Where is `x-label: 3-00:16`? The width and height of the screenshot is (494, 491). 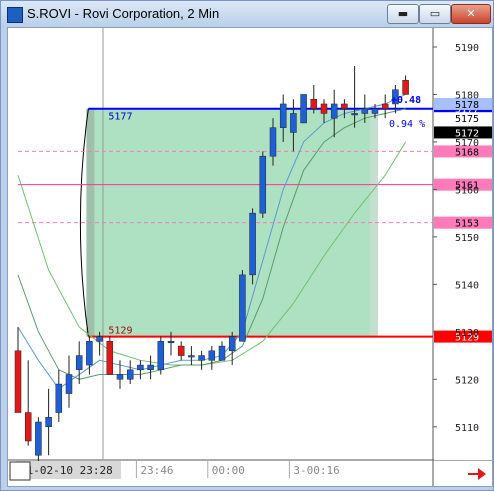 x-label: 3-00:16 is located at coordinates (316, 470).